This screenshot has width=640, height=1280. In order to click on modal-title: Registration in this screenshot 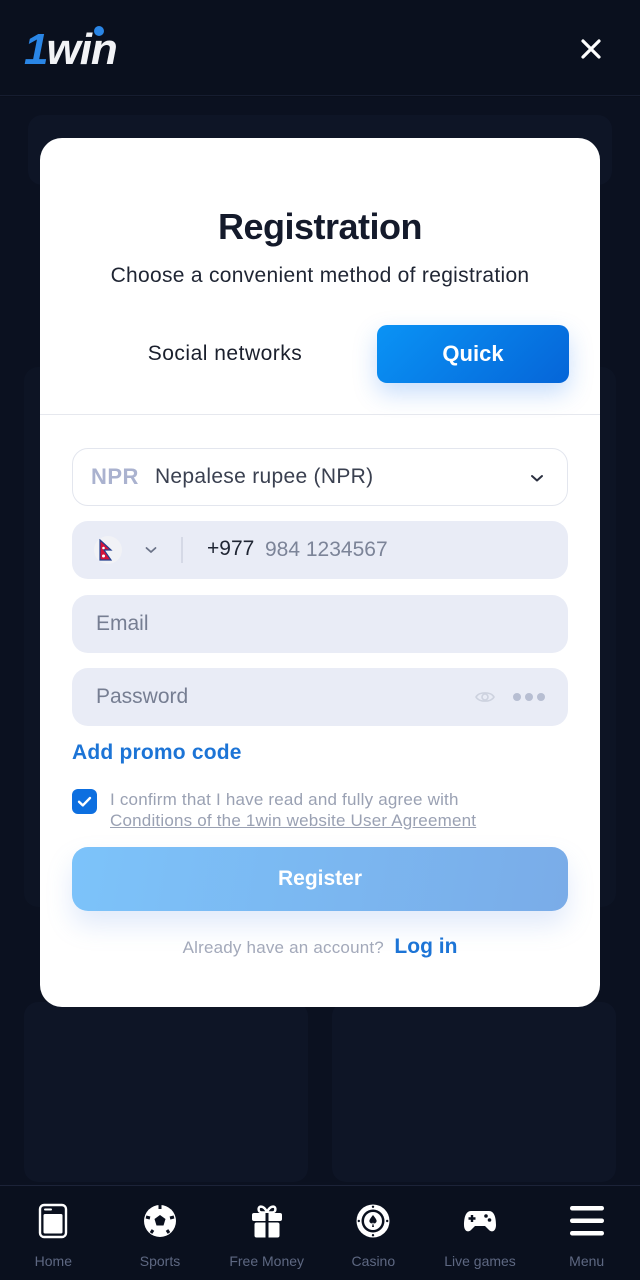, I will do `click(320, 226)`.